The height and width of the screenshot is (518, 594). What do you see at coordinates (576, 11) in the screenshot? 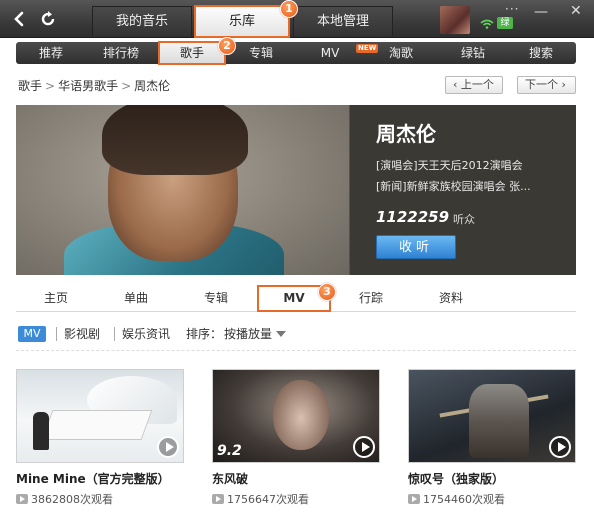
I see `close-icon: ✕` at bounding box center [576, 11].